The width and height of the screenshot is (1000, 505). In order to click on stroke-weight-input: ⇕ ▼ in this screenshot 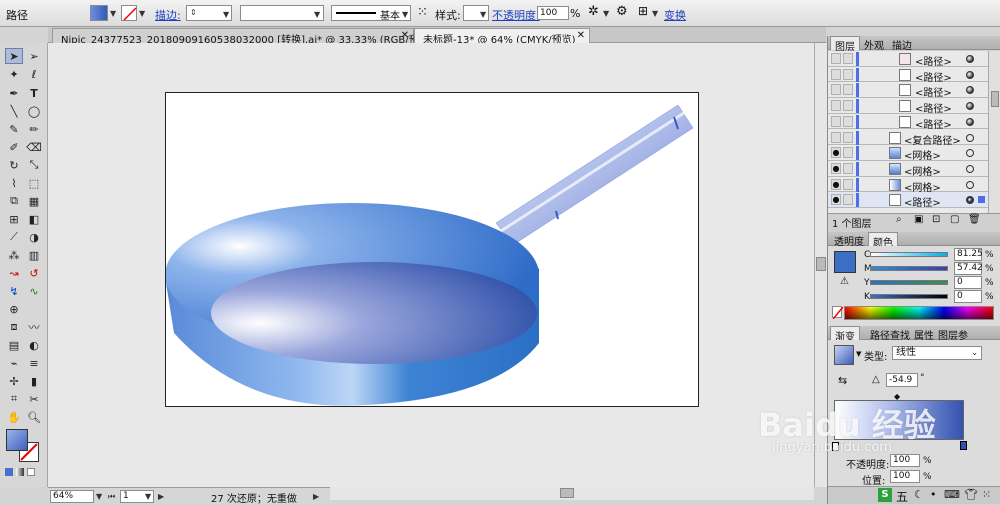, I will do `click(209, 13)`.